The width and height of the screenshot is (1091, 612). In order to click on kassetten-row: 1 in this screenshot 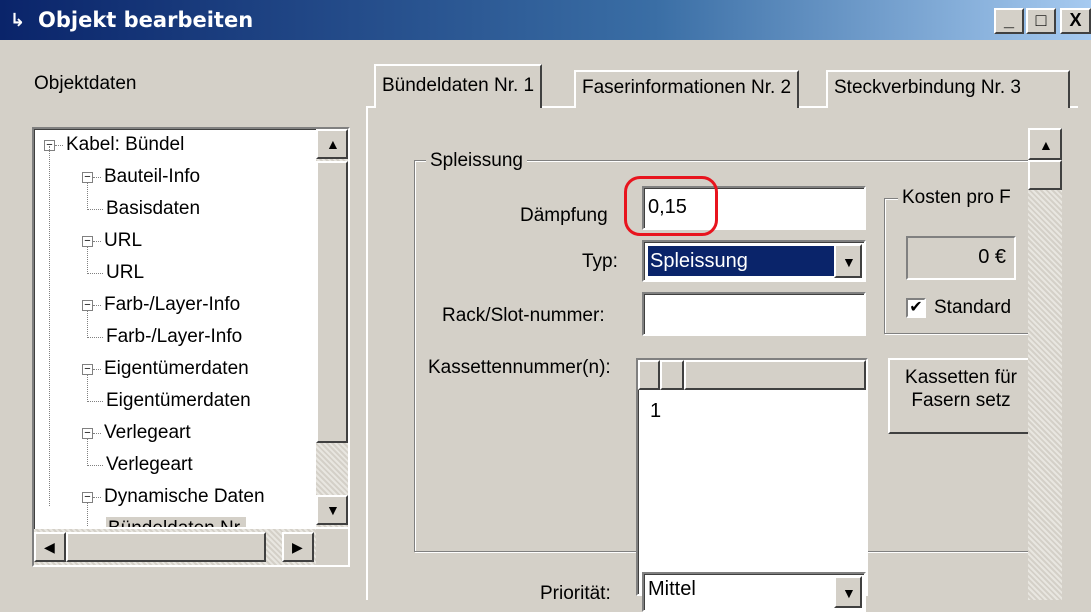, I will do `click(655, 411)`.